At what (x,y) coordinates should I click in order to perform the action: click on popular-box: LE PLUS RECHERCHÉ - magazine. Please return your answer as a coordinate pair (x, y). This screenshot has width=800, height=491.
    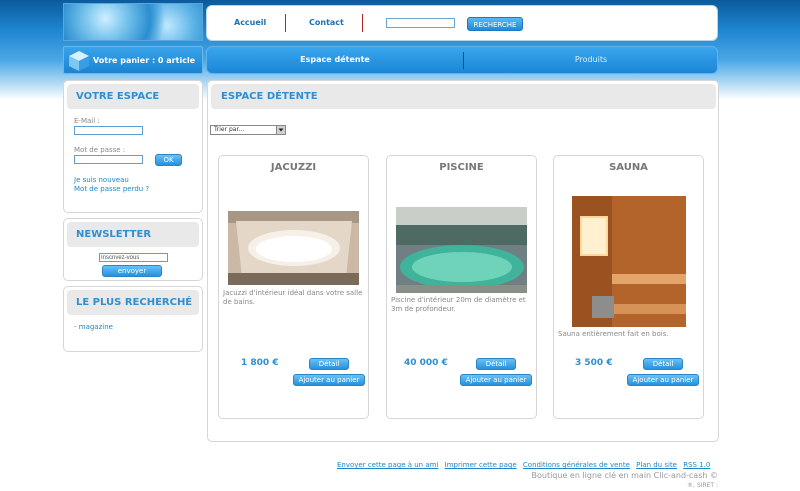
    Looking at the image, I should click on (133, 319).